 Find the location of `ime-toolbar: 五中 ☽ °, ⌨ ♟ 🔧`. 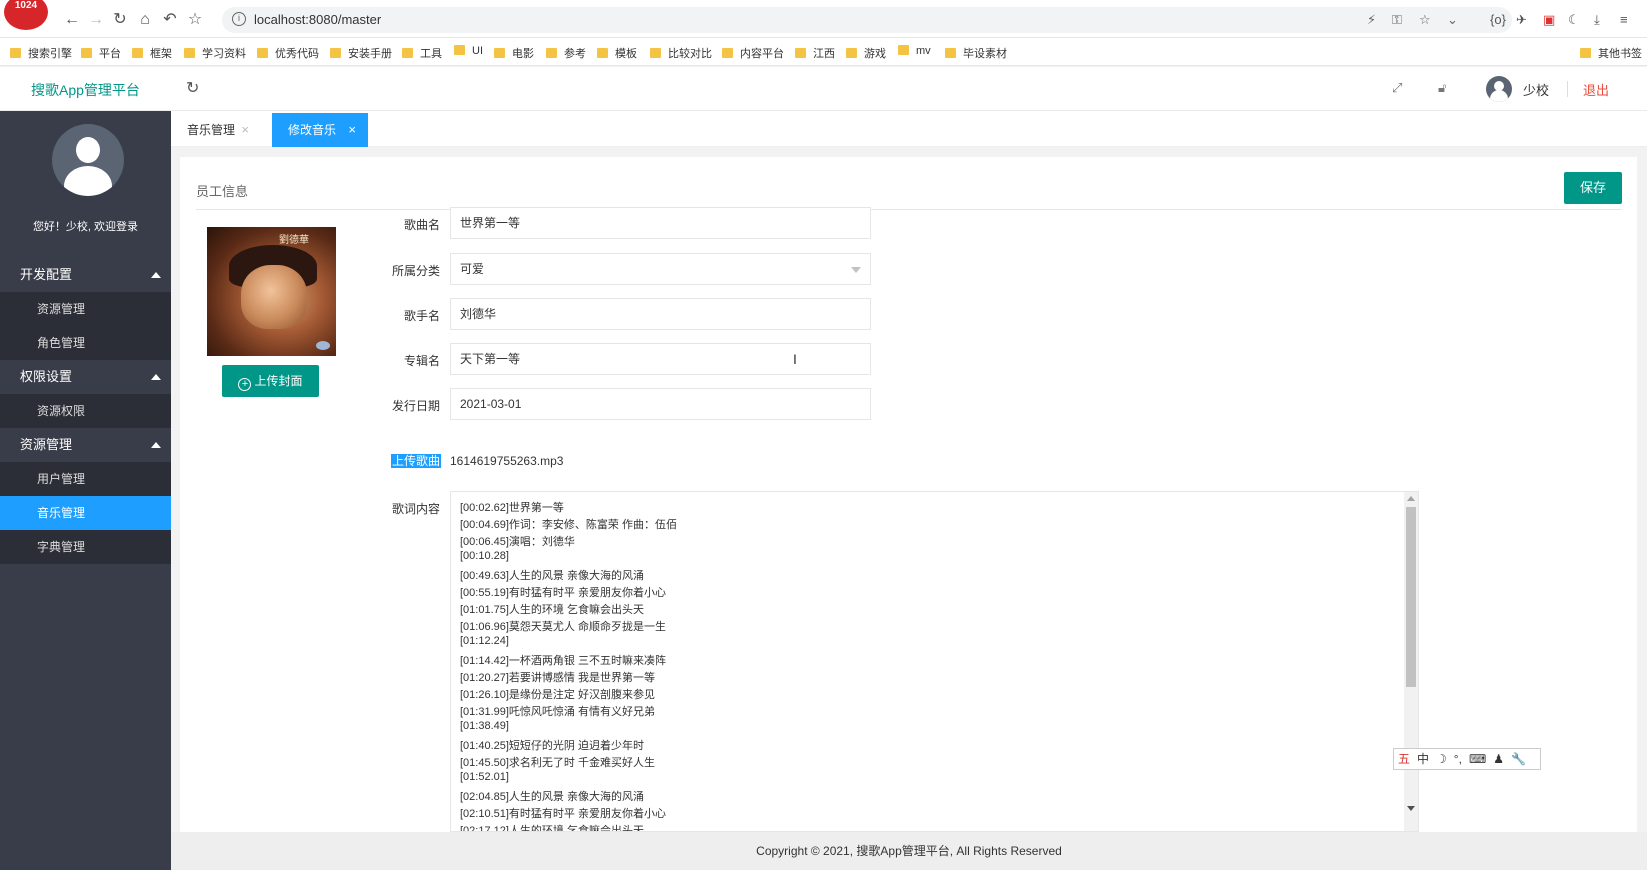

ime-toolbar: 五中 ☽ °, ⌨ ♟ 🔧 is located at coordinates (1467, 759).